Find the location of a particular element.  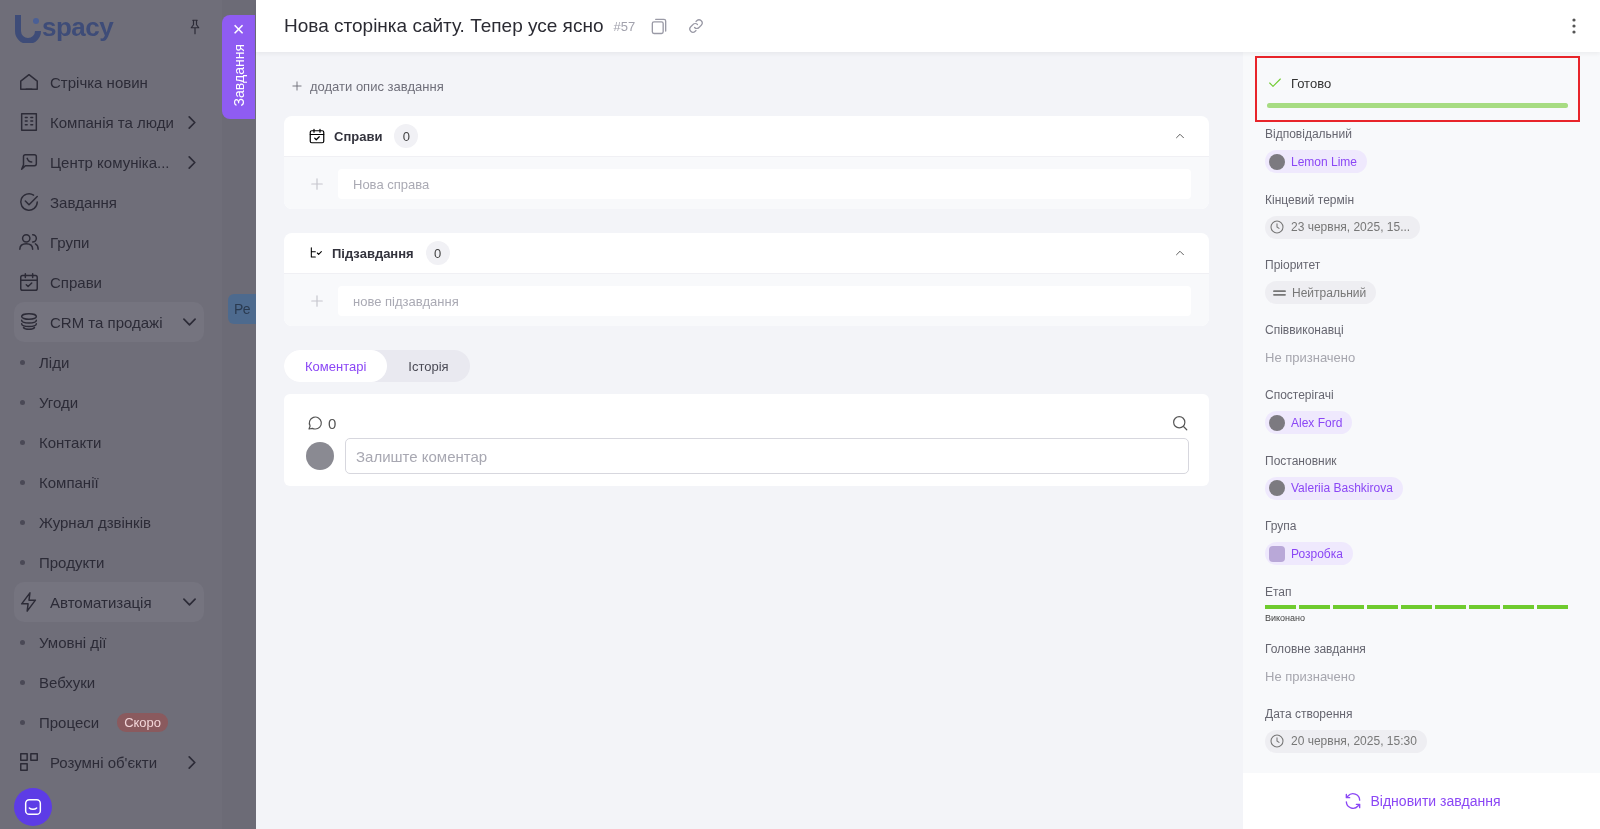

status-label: Готово is located at coordinates (1311, 83).